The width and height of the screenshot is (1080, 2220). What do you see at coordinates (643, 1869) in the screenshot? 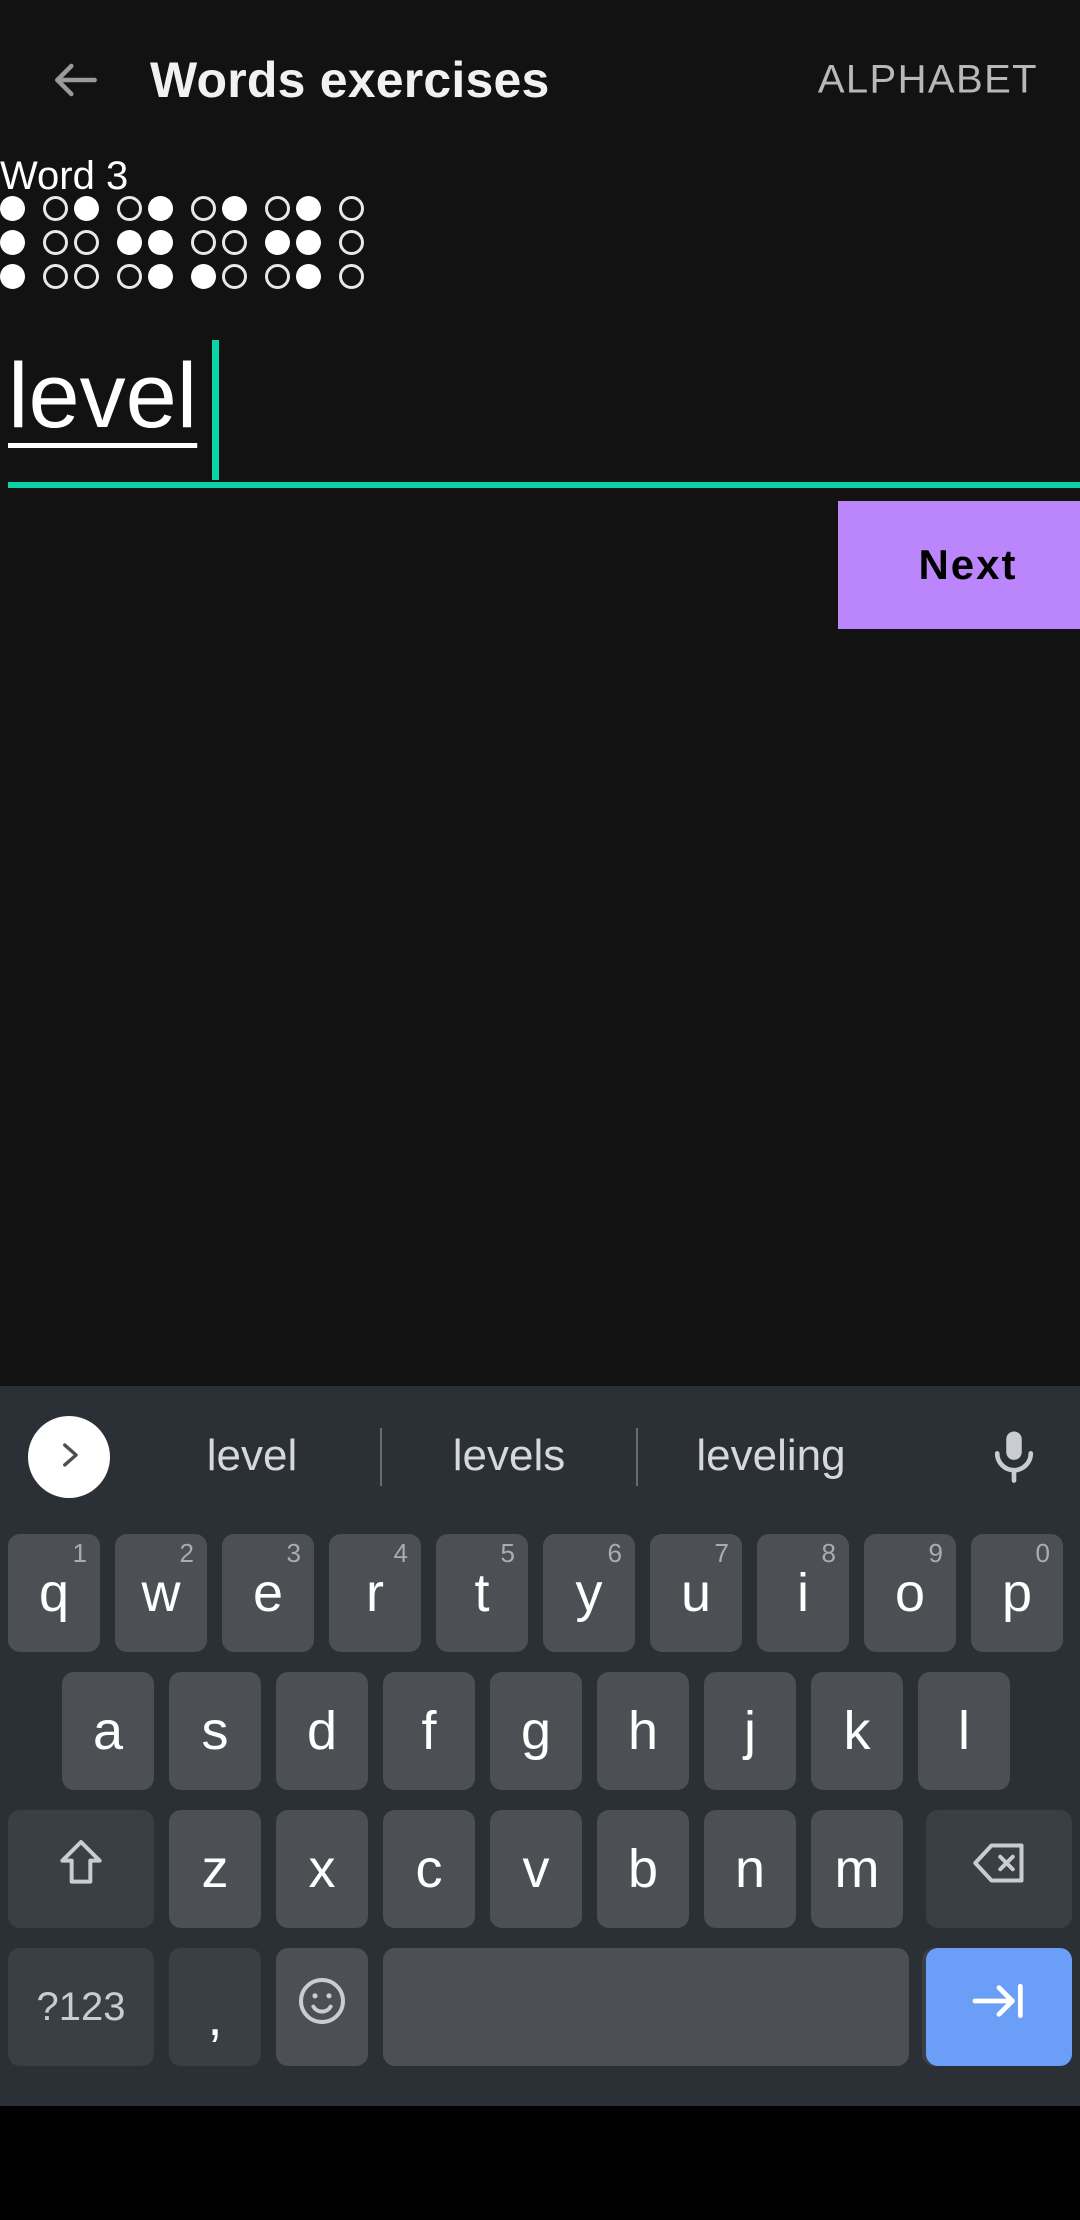
I see `key-b: b` at bounding box center [643, 1869].